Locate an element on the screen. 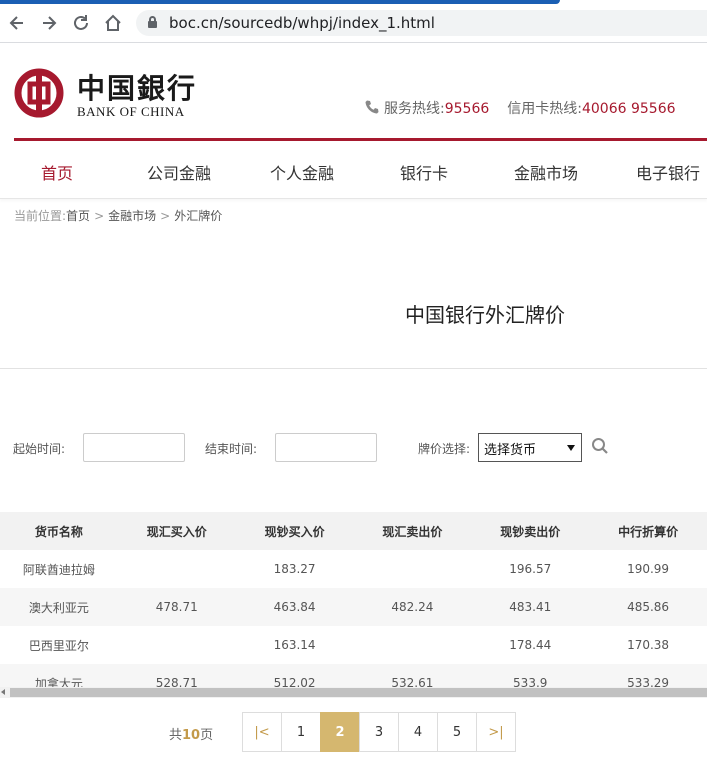 The image size is (707, 759). table-cell: 485.86 is located at coordinates (648, 607).